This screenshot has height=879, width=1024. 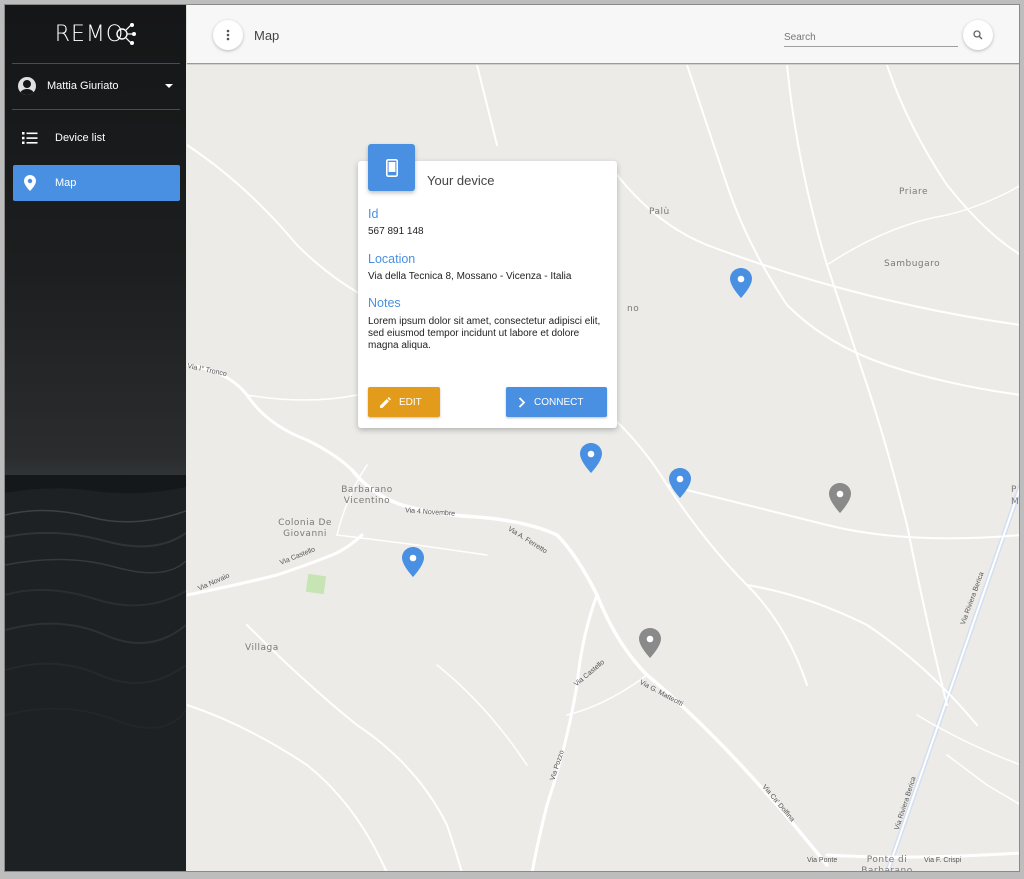 What do you see at coordinates (267, 35) in the screenshot?
I see `page-title: Map` at bounding box center [267, 35].